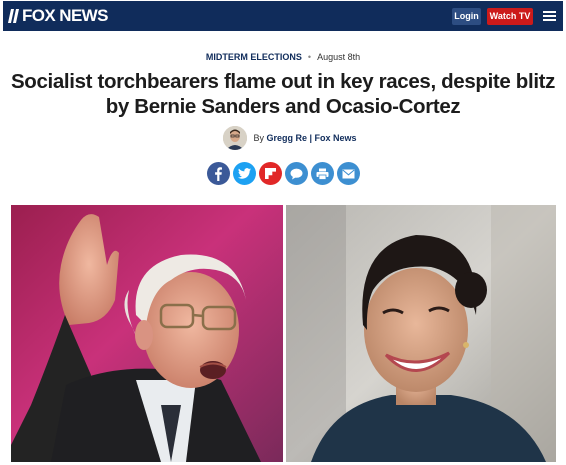 The height and width of the screenshot is (465, 566). What do you see at coordinates (283, 173) in the screenshot?
I see `share-bar` at bounding box center [283, 173].